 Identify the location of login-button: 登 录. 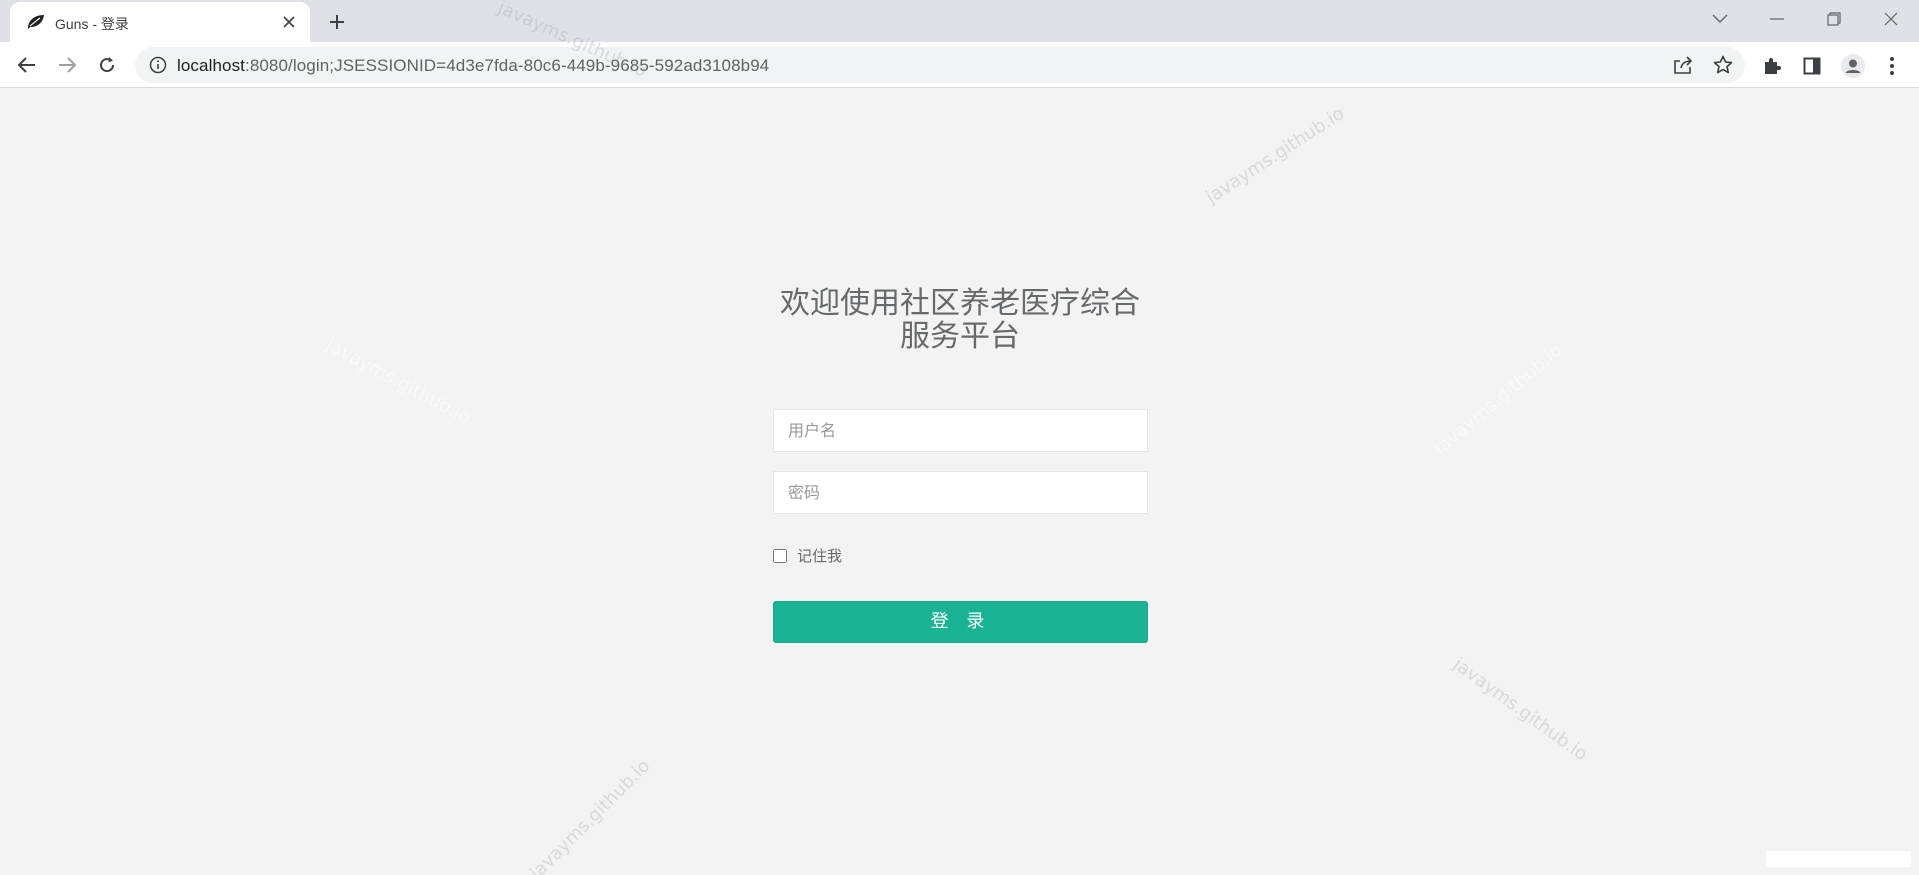
(960, 622).